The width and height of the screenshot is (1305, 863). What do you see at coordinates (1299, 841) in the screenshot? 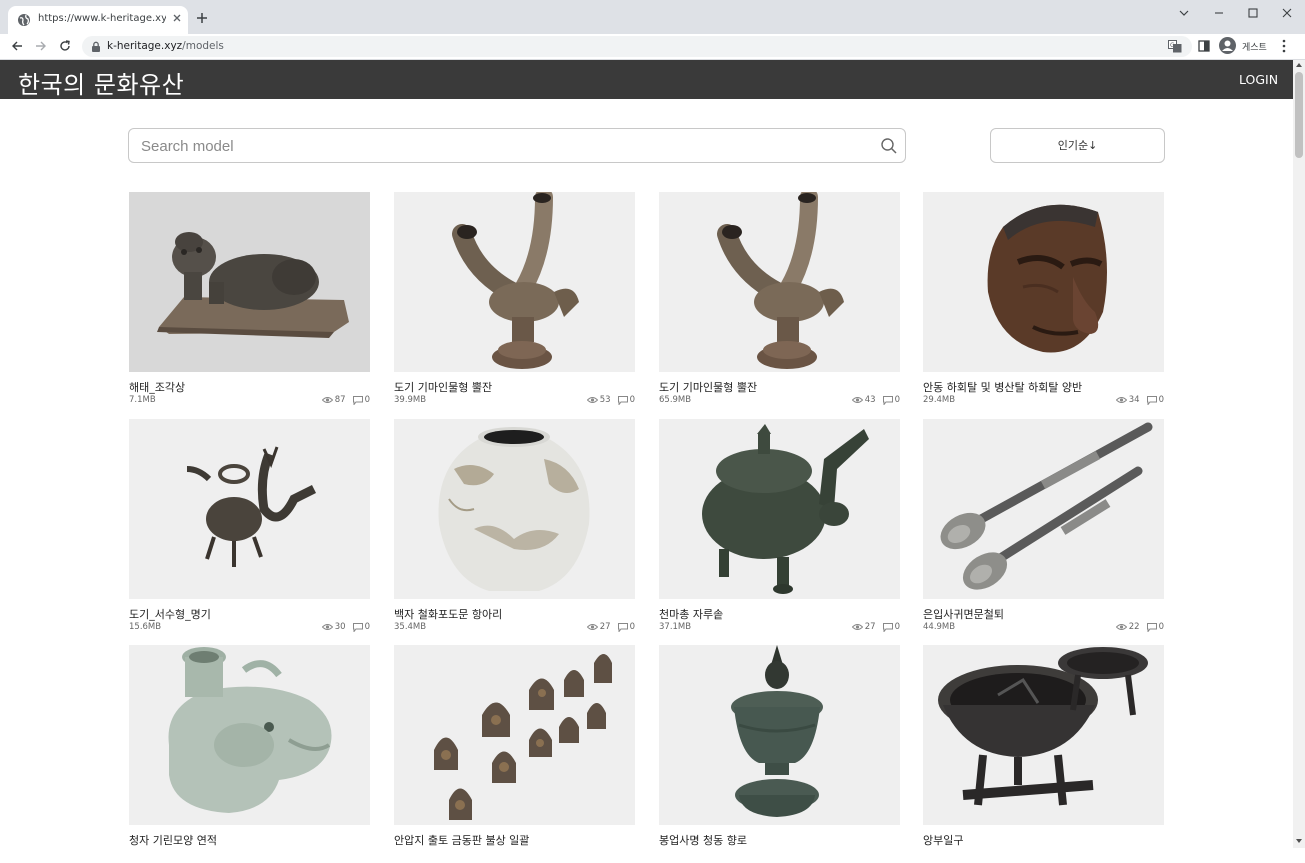
I see `scroll-down-arrow-icon` at bounding box center [1299, 841].